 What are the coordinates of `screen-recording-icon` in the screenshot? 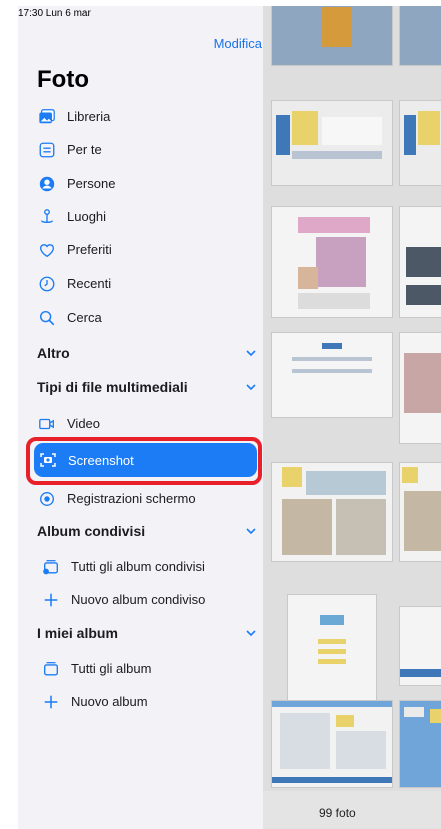 It's located at (47, 499).